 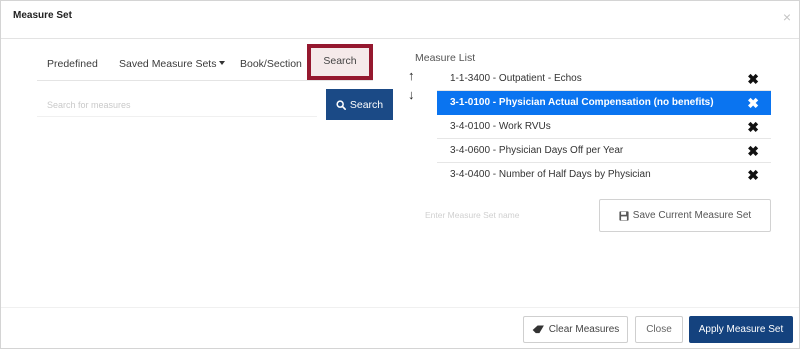 I want to click on measure-list-label: Measure List, so click(x=445, y=58).